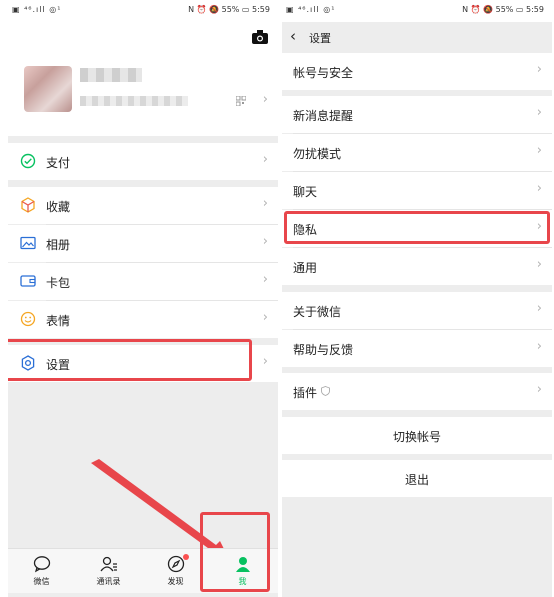 This screenshot has height=597, width=554. I want to click on highlight-box-me-tab, so click(235, 552).